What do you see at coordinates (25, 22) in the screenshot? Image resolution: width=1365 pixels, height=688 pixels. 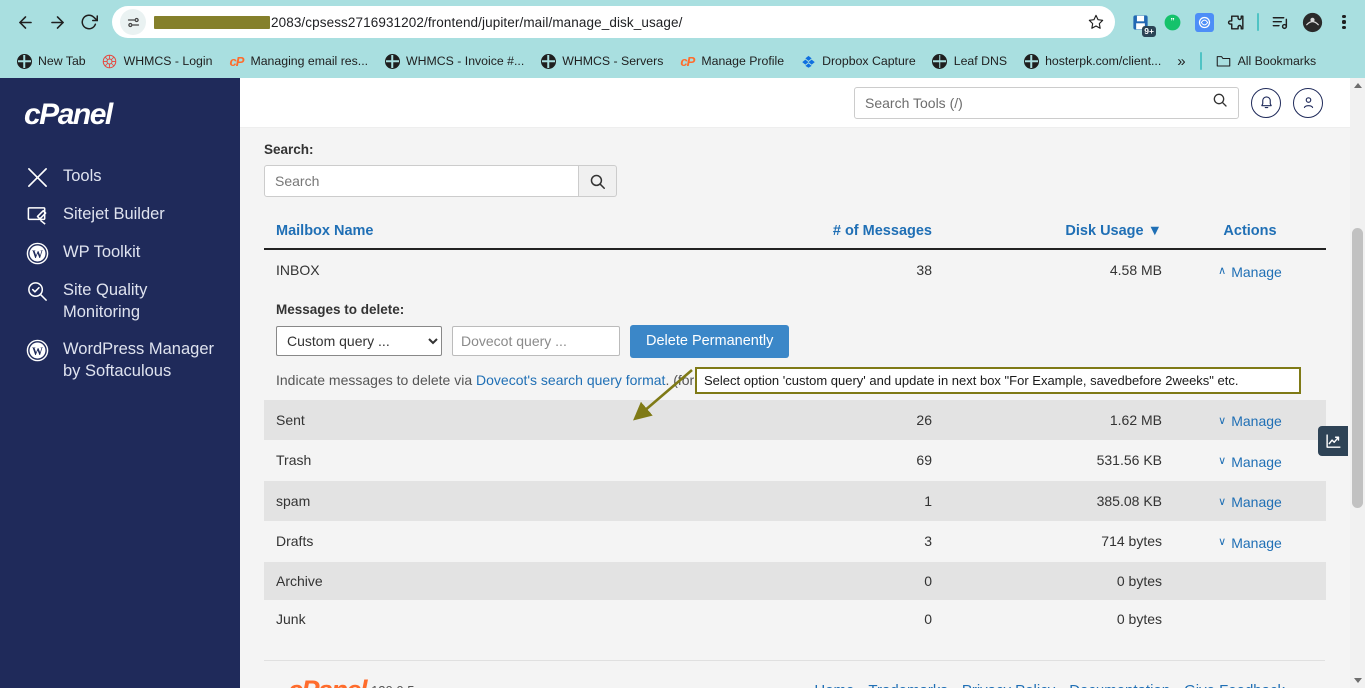 I see `back-button` at bounding box center [25, 22].